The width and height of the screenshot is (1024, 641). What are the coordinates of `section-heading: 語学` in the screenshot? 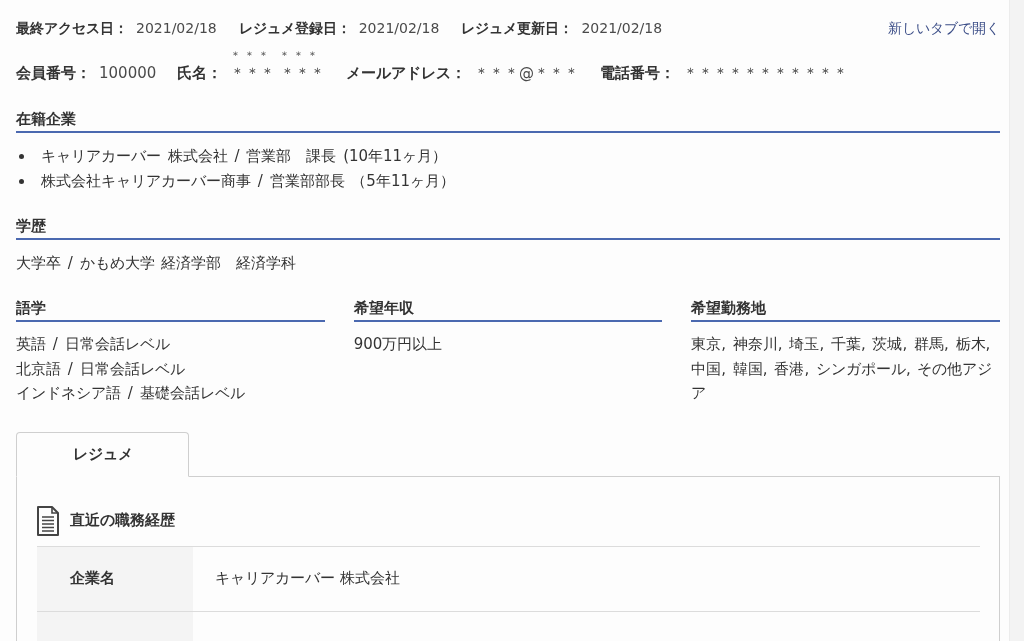 It's located at (31, 308).